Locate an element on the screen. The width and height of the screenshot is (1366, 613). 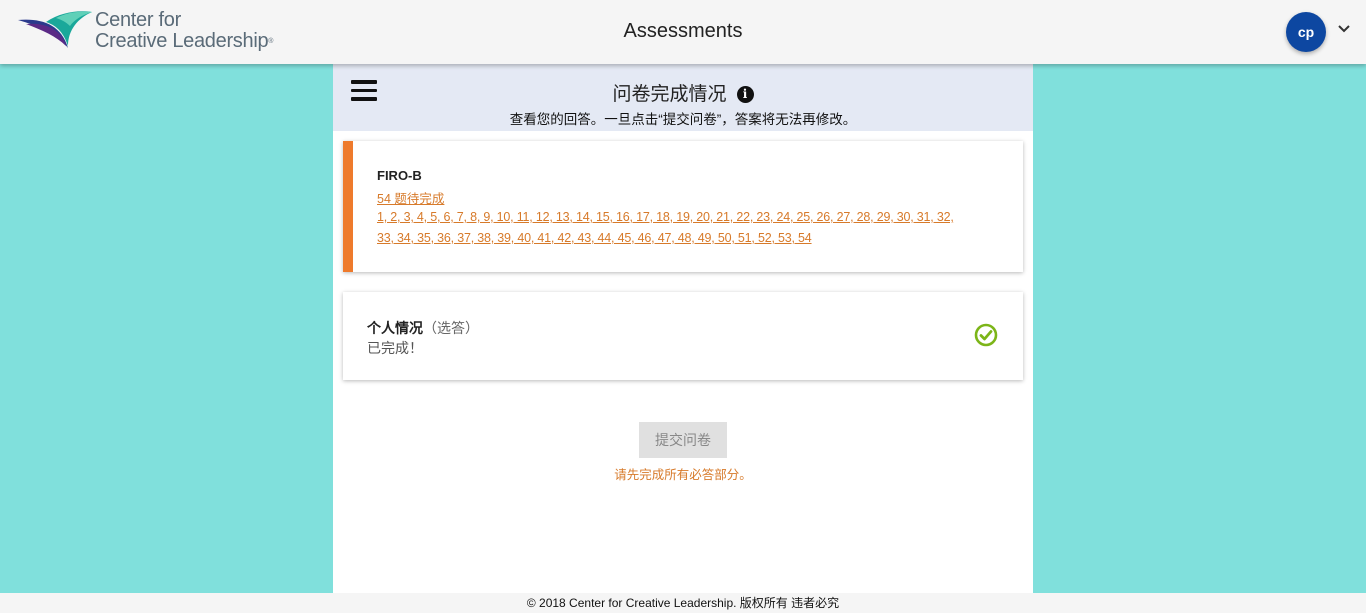
firo-b-pending-link: 54 题待完成 is located at coordinates (410, 197).